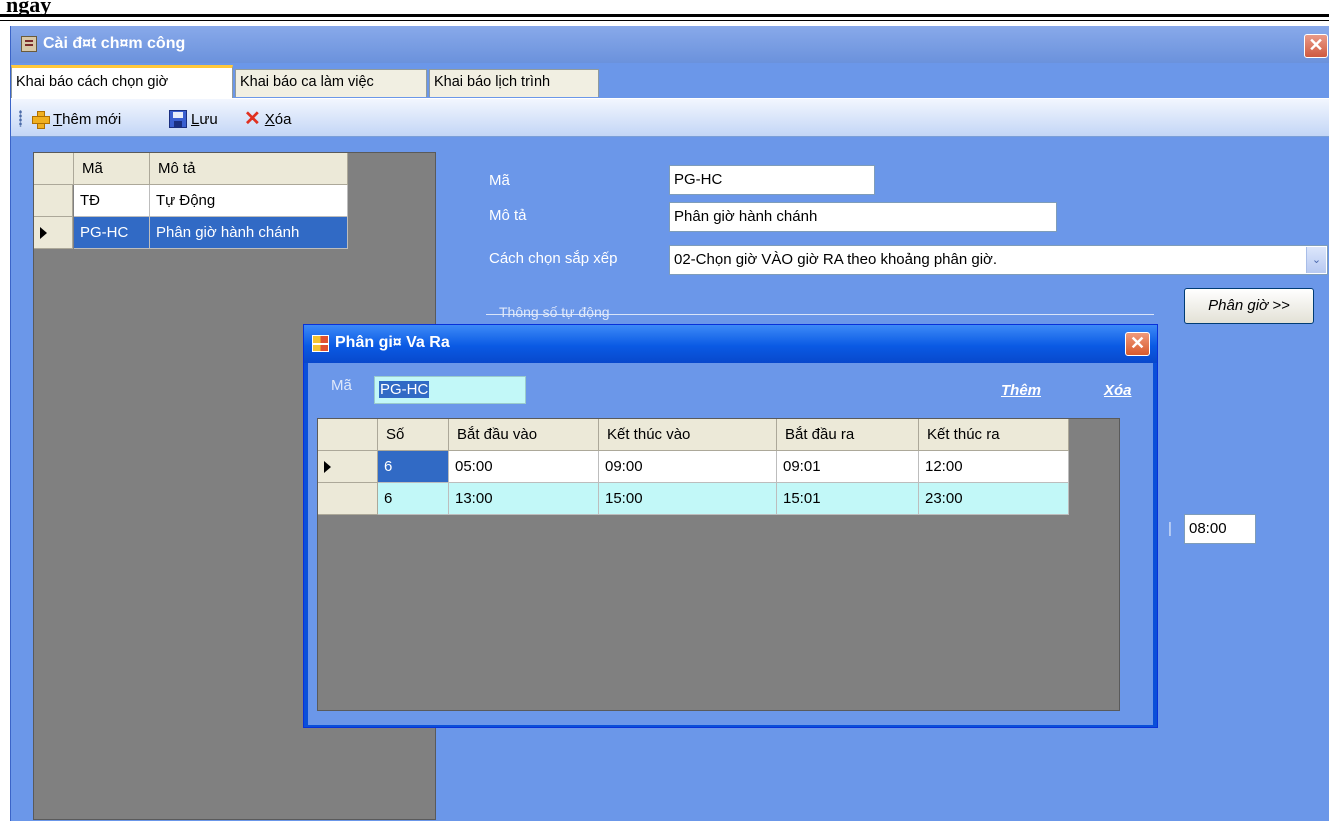 The width and height of the screenshot is (1329, 821). What do you see at coordinates (249, 233) in the screenshot?
I see `table-cell-description-selected: Phân giờ hành chánh` at bounding box center [249, 233].